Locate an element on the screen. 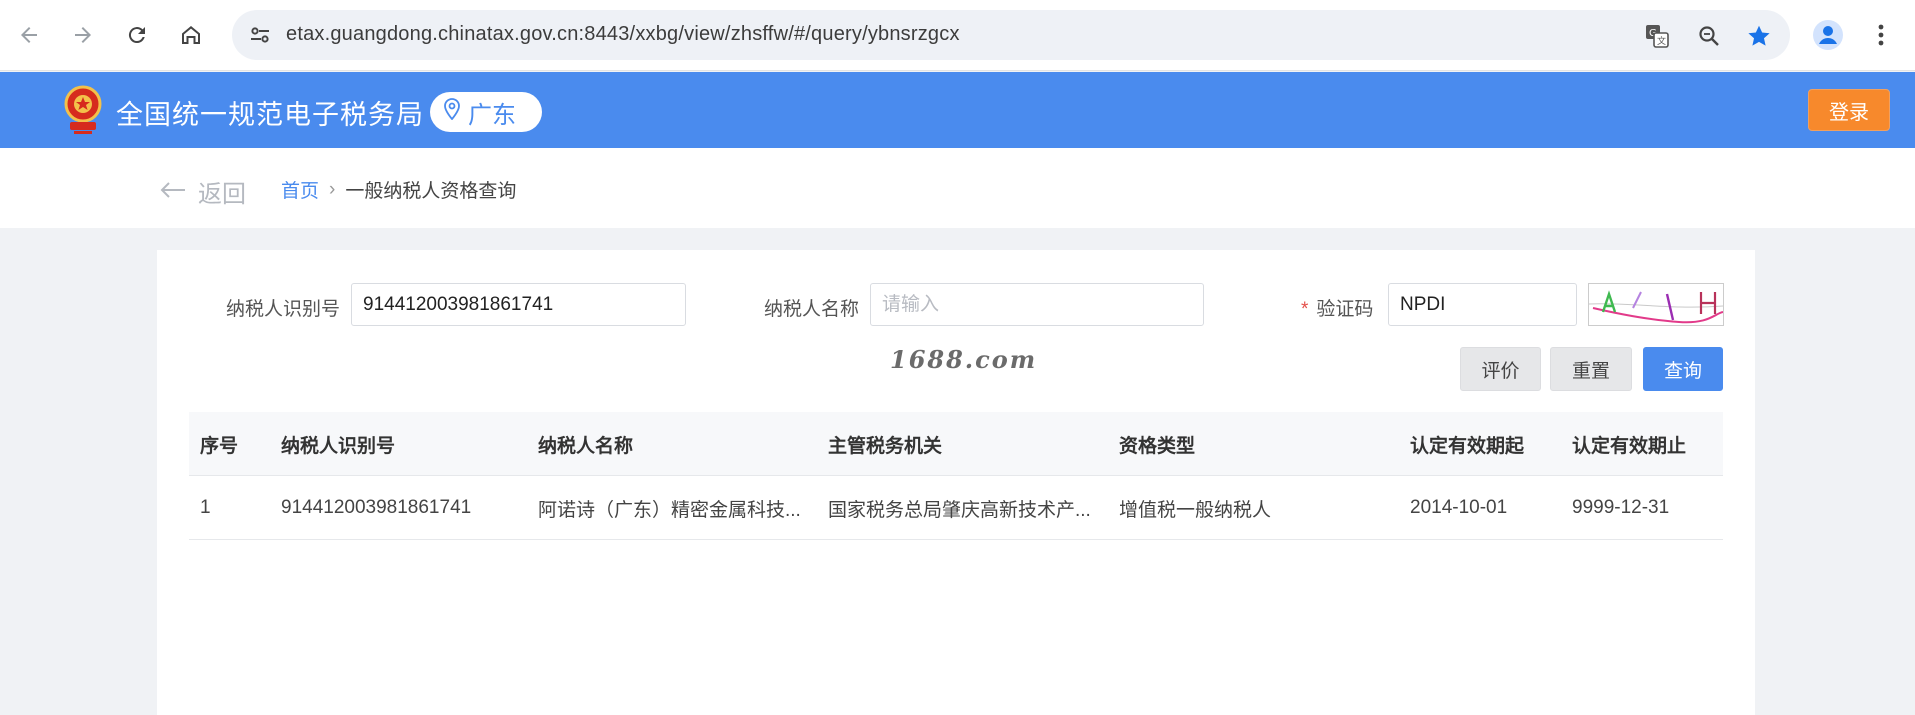  left-arrow-icon is located at coordinates (173, 192).